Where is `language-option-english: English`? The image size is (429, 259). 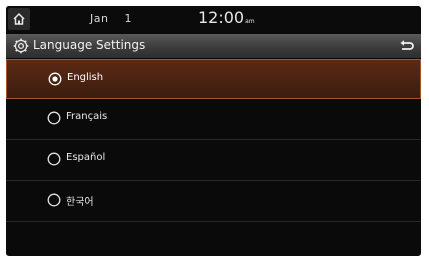 language-option-english: English is located at coordinates (213, 79).